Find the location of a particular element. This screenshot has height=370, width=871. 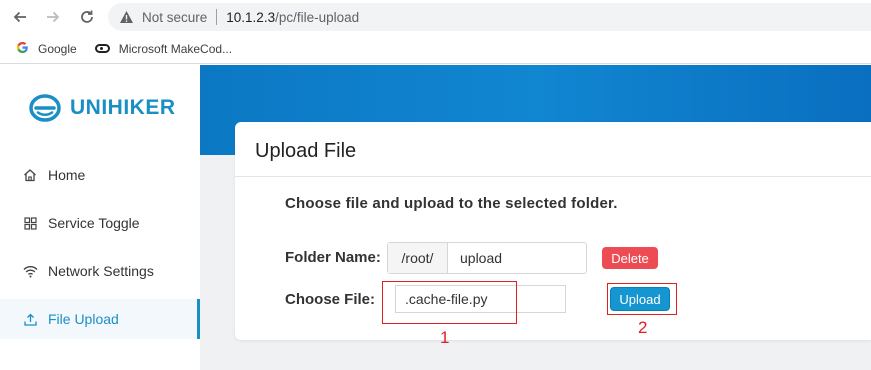

wifi-icon is located at coordinates (30, 271).